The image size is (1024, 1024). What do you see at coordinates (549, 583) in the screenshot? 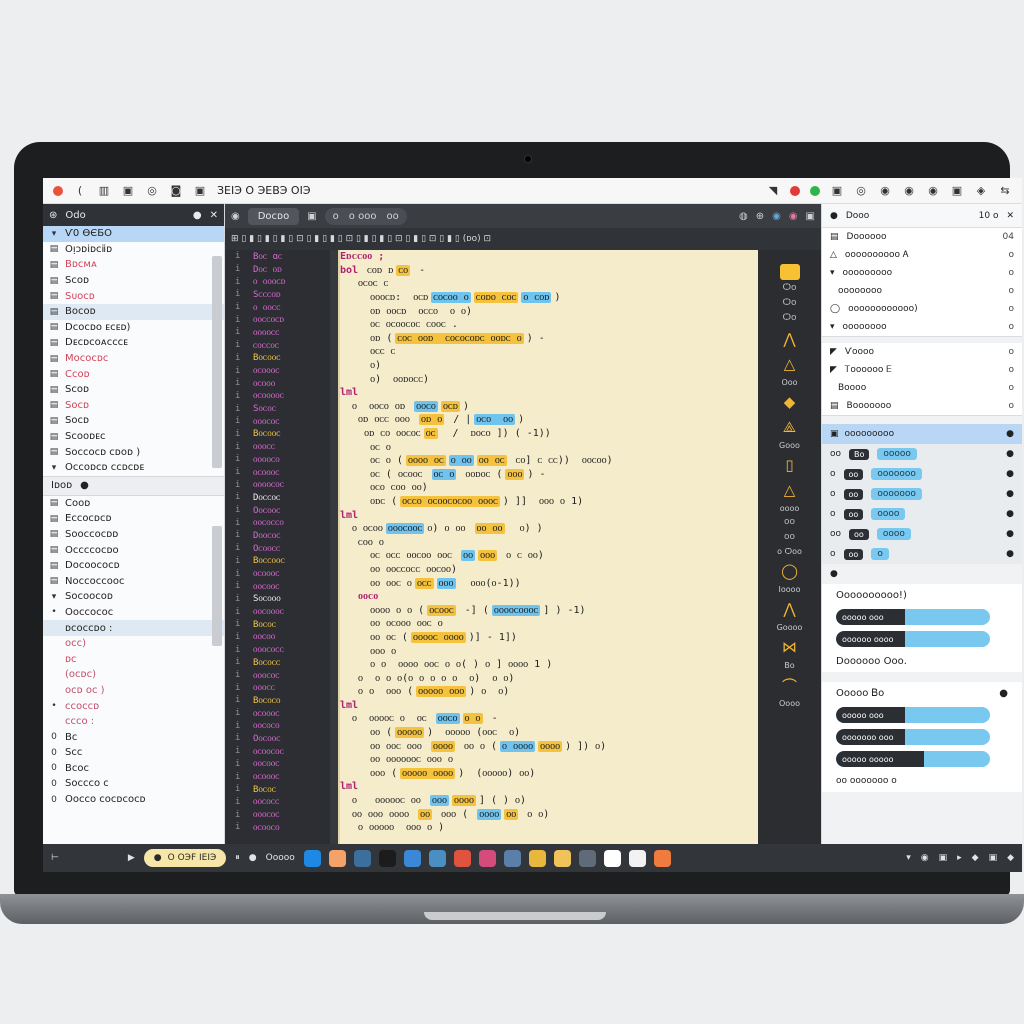
I see `code-line: ᴏᴏ ᴏᴏᴄ ᴏ ᴏᴄᴄ ᴏᴏᴏ ᴏᴏᴏ(ᴏ-1))` at bounding box center [549, 583].